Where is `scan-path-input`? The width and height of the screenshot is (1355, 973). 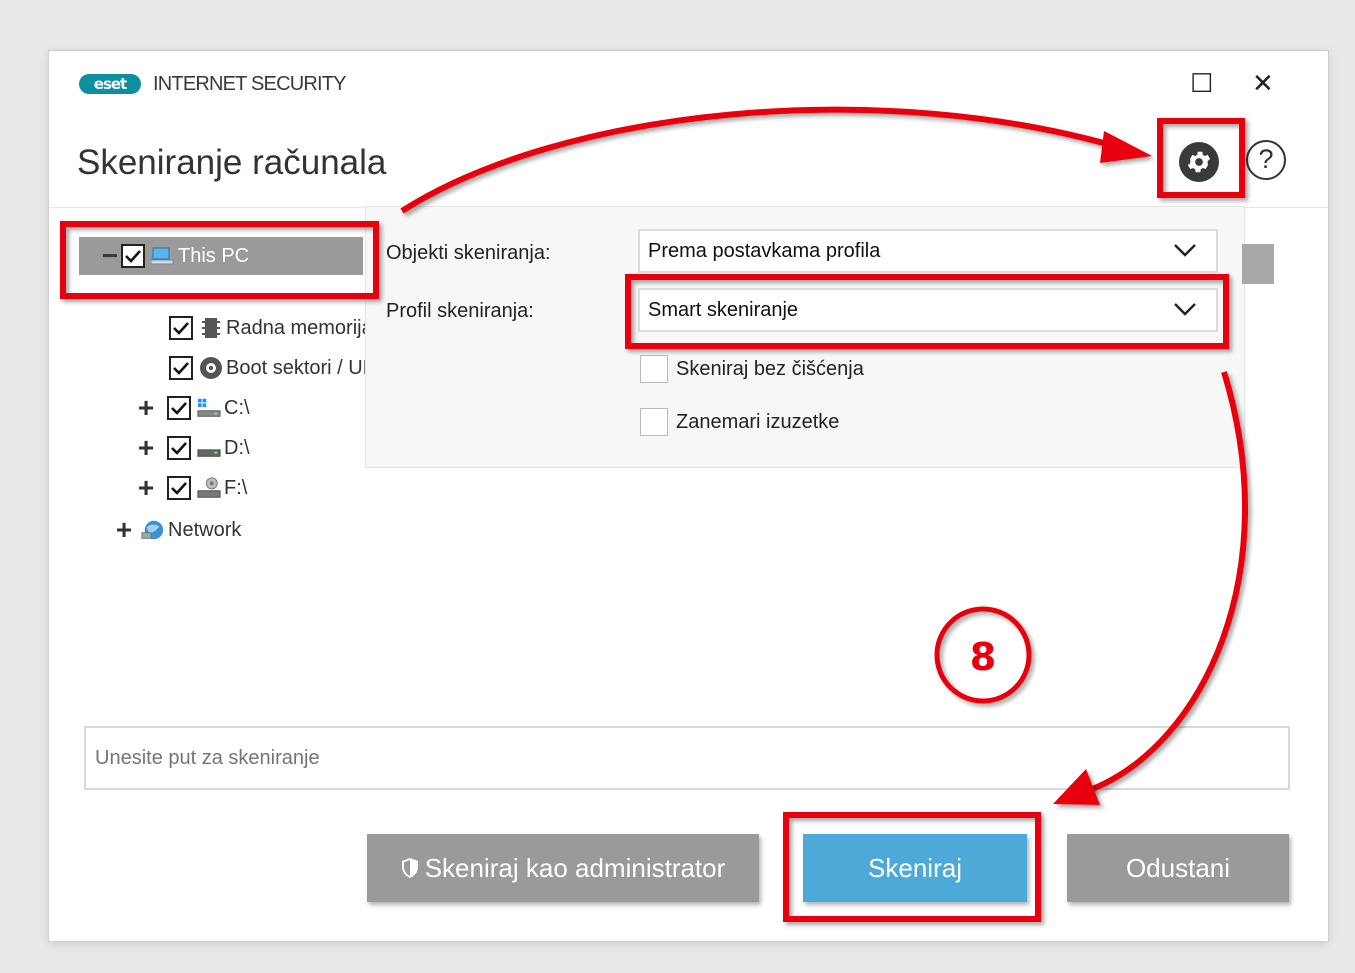 scan-path-input is located at coordinates (687, 758).